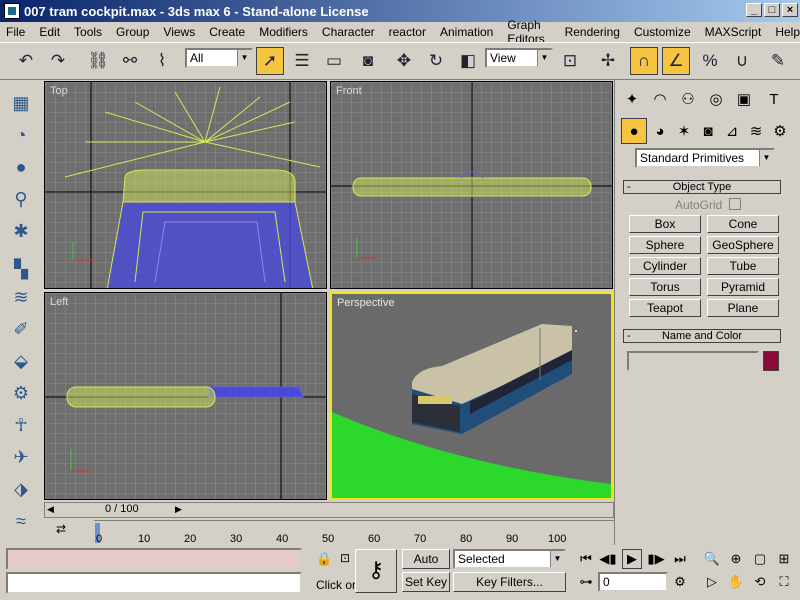  What do you see at coordinates (702, 187) in the screenshot?
I see `object-type-rollout: - Object Type` at bounding box center [702, 187].